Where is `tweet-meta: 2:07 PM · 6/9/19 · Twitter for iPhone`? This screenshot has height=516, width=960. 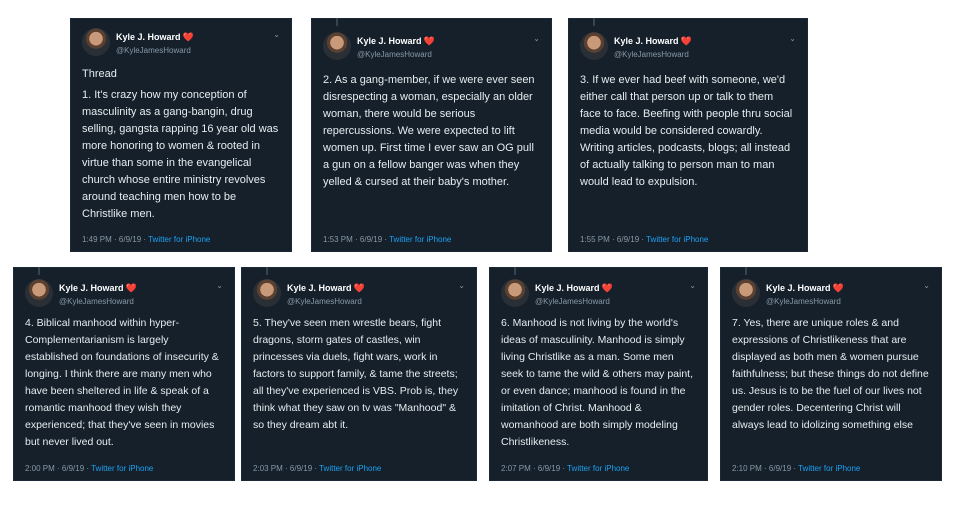
tweet-meta: 2:07 PM · 6/9/19 · Twitter for iPhone is located at coordinates (565, 468).